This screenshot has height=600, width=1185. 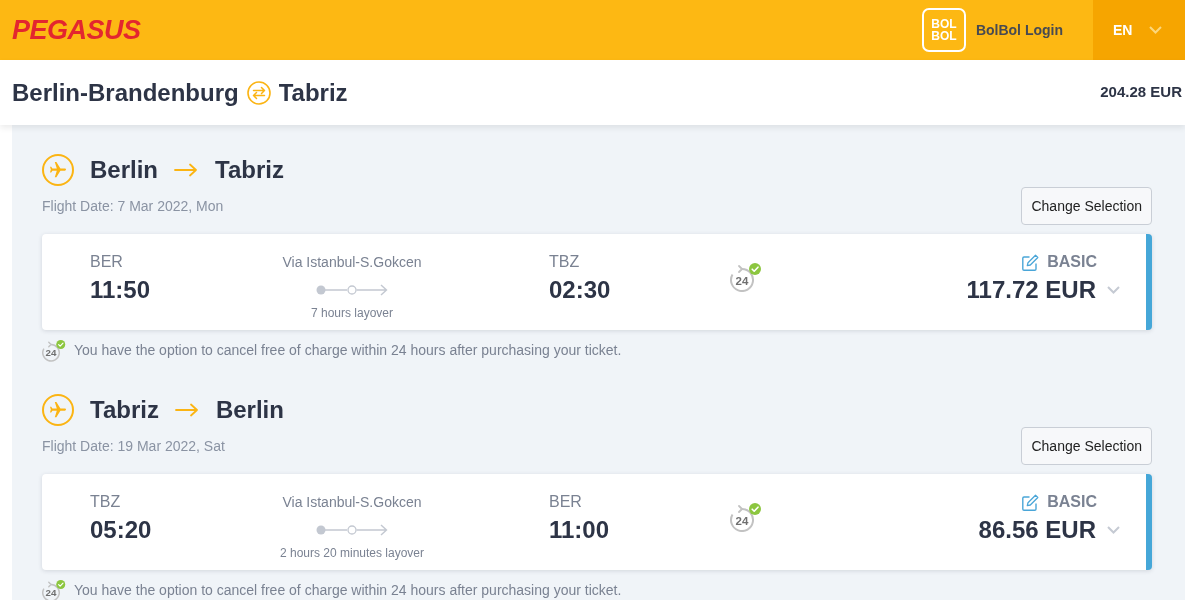 What do you see at coordinates (580, 290) in the screenshot?
I see `arrival-time: 02:30` at bounding box center [580, 290].